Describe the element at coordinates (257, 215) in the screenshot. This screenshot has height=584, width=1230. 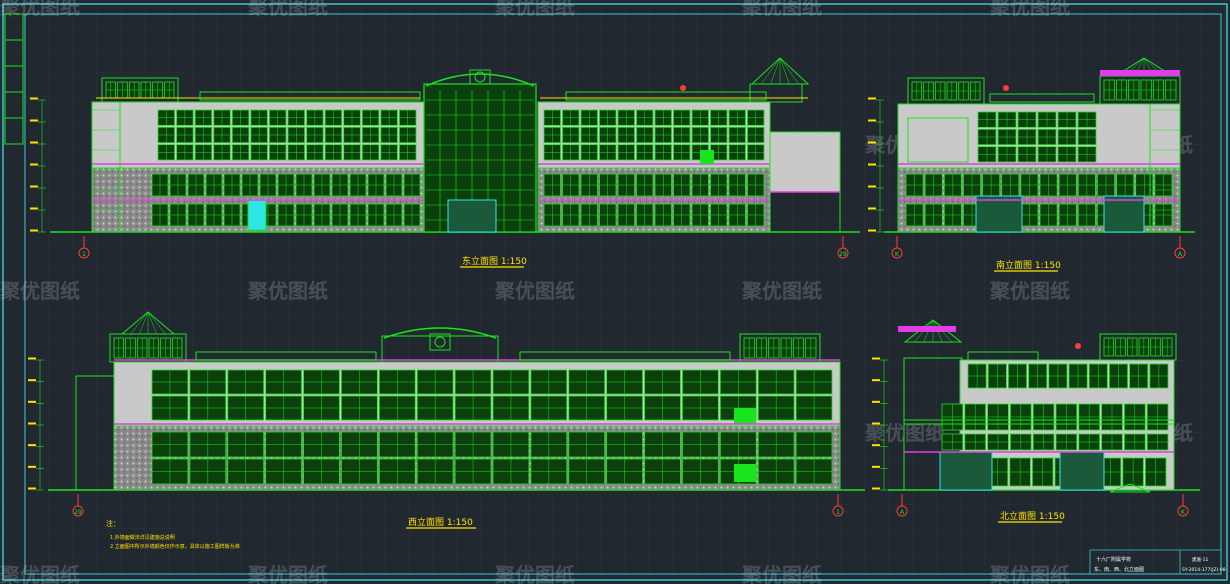
I see `entrance-door` at that location.